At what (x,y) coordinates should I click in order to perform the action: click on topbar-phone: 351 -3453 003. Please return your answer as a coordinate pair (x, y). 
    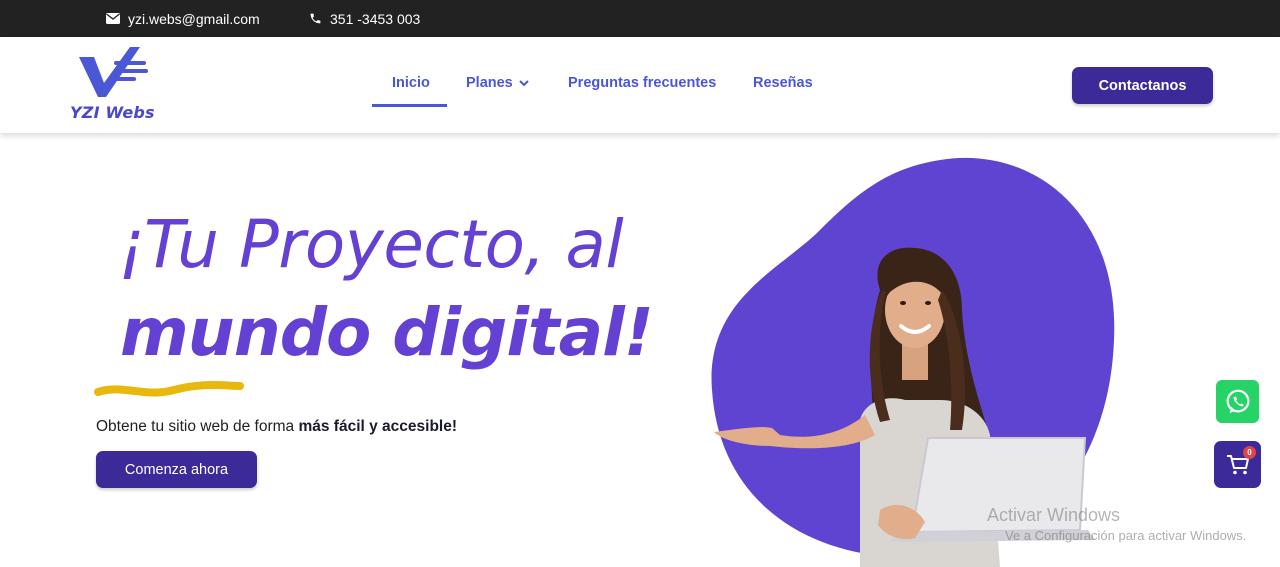
    Looking at the image, I should click on (364, 18).